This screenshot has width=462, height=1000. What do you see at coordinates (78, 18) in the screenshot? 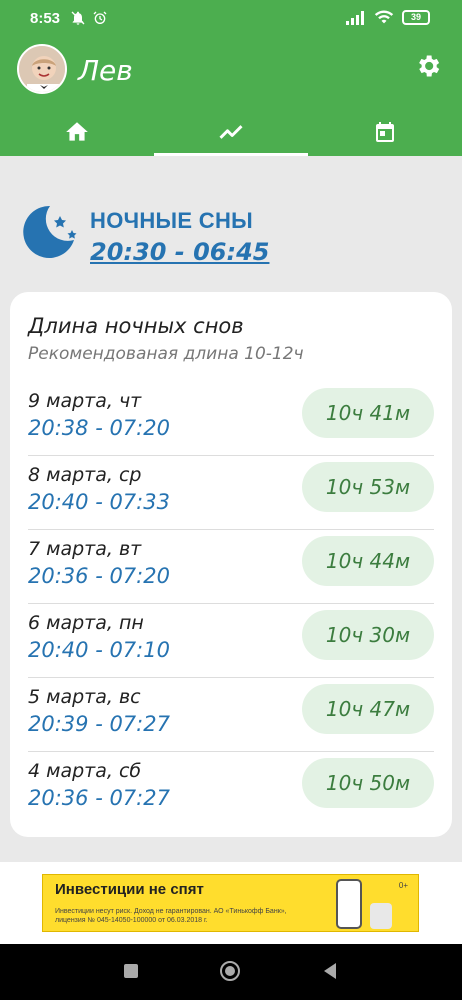
I see `notifications-off-icon` at bounding box center [78, 18].